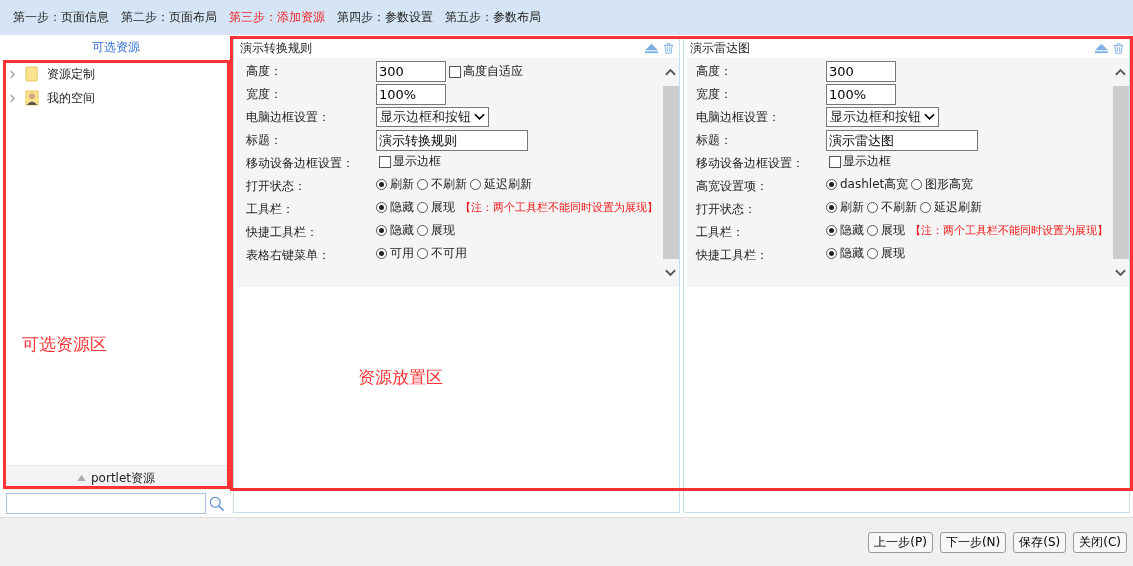 The image size is (1133, 566). Describe the element at coordinates (902, 140) in the screenshot. I see `text-field: 演示雷达图` at that location.